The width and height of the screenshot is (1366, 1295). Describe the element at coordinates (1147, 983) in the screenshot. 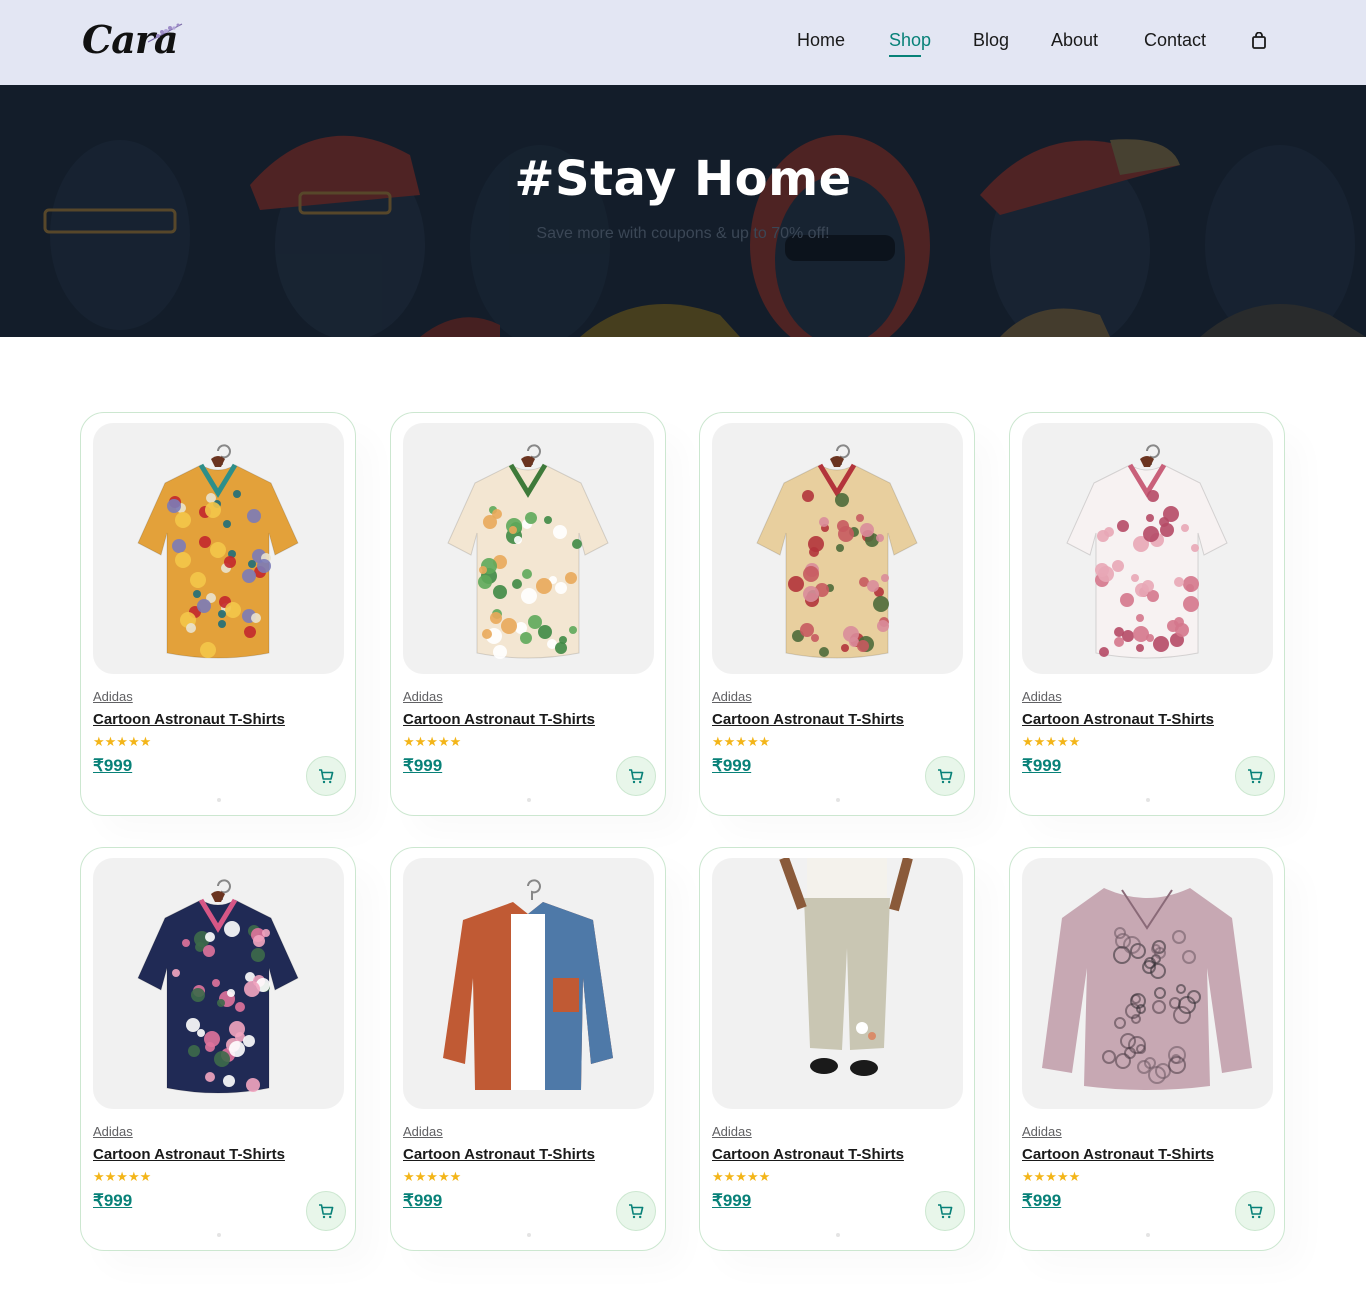

I see `product-image-cat-print-blouse` at that location.